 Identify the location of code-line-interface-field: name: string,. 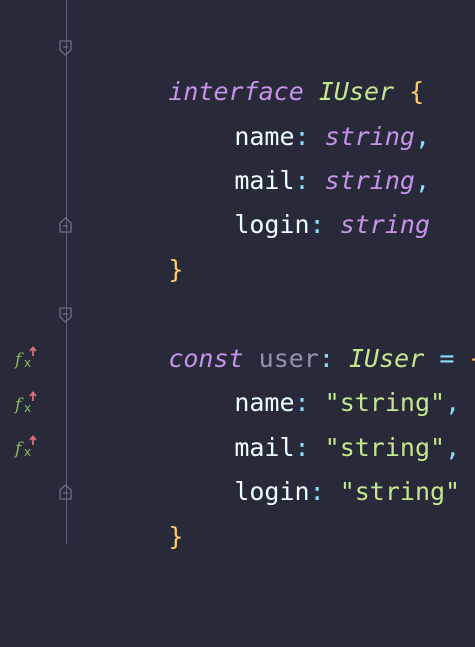
(237, 111).